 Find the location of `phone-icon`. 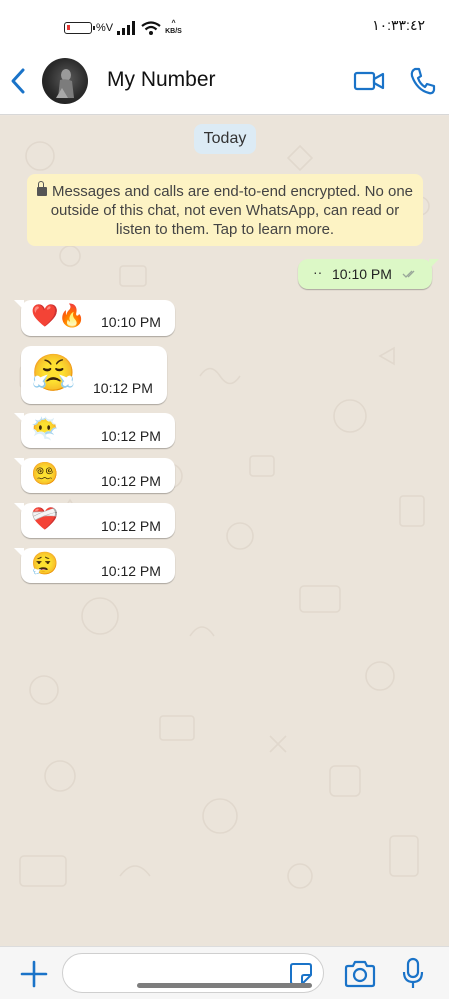

phone-icon is located at coordinates (422, 81).